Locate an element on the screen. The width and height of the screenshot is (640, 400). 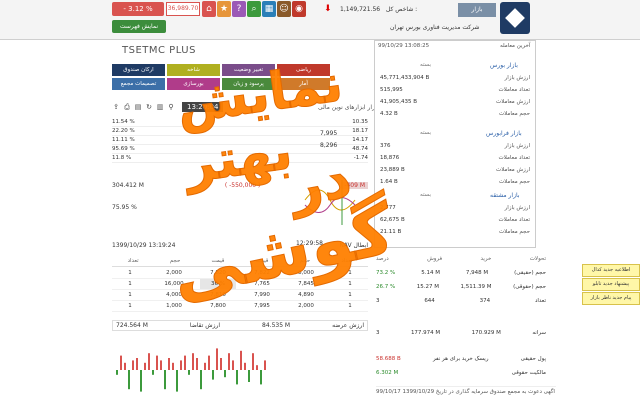
menu-item: ارکان صندوق is located at coordinates (138, 70).